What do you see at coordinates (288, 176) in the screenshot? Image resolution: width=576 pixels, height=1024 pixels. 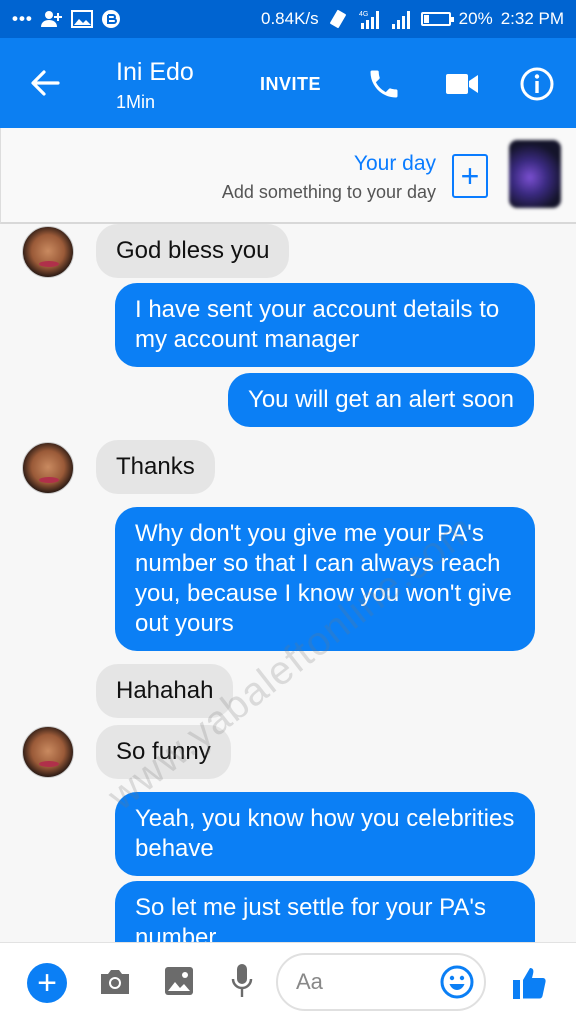 I see `your-day-bar: Your day Add something to your day +` at bounding box center [288, 176].